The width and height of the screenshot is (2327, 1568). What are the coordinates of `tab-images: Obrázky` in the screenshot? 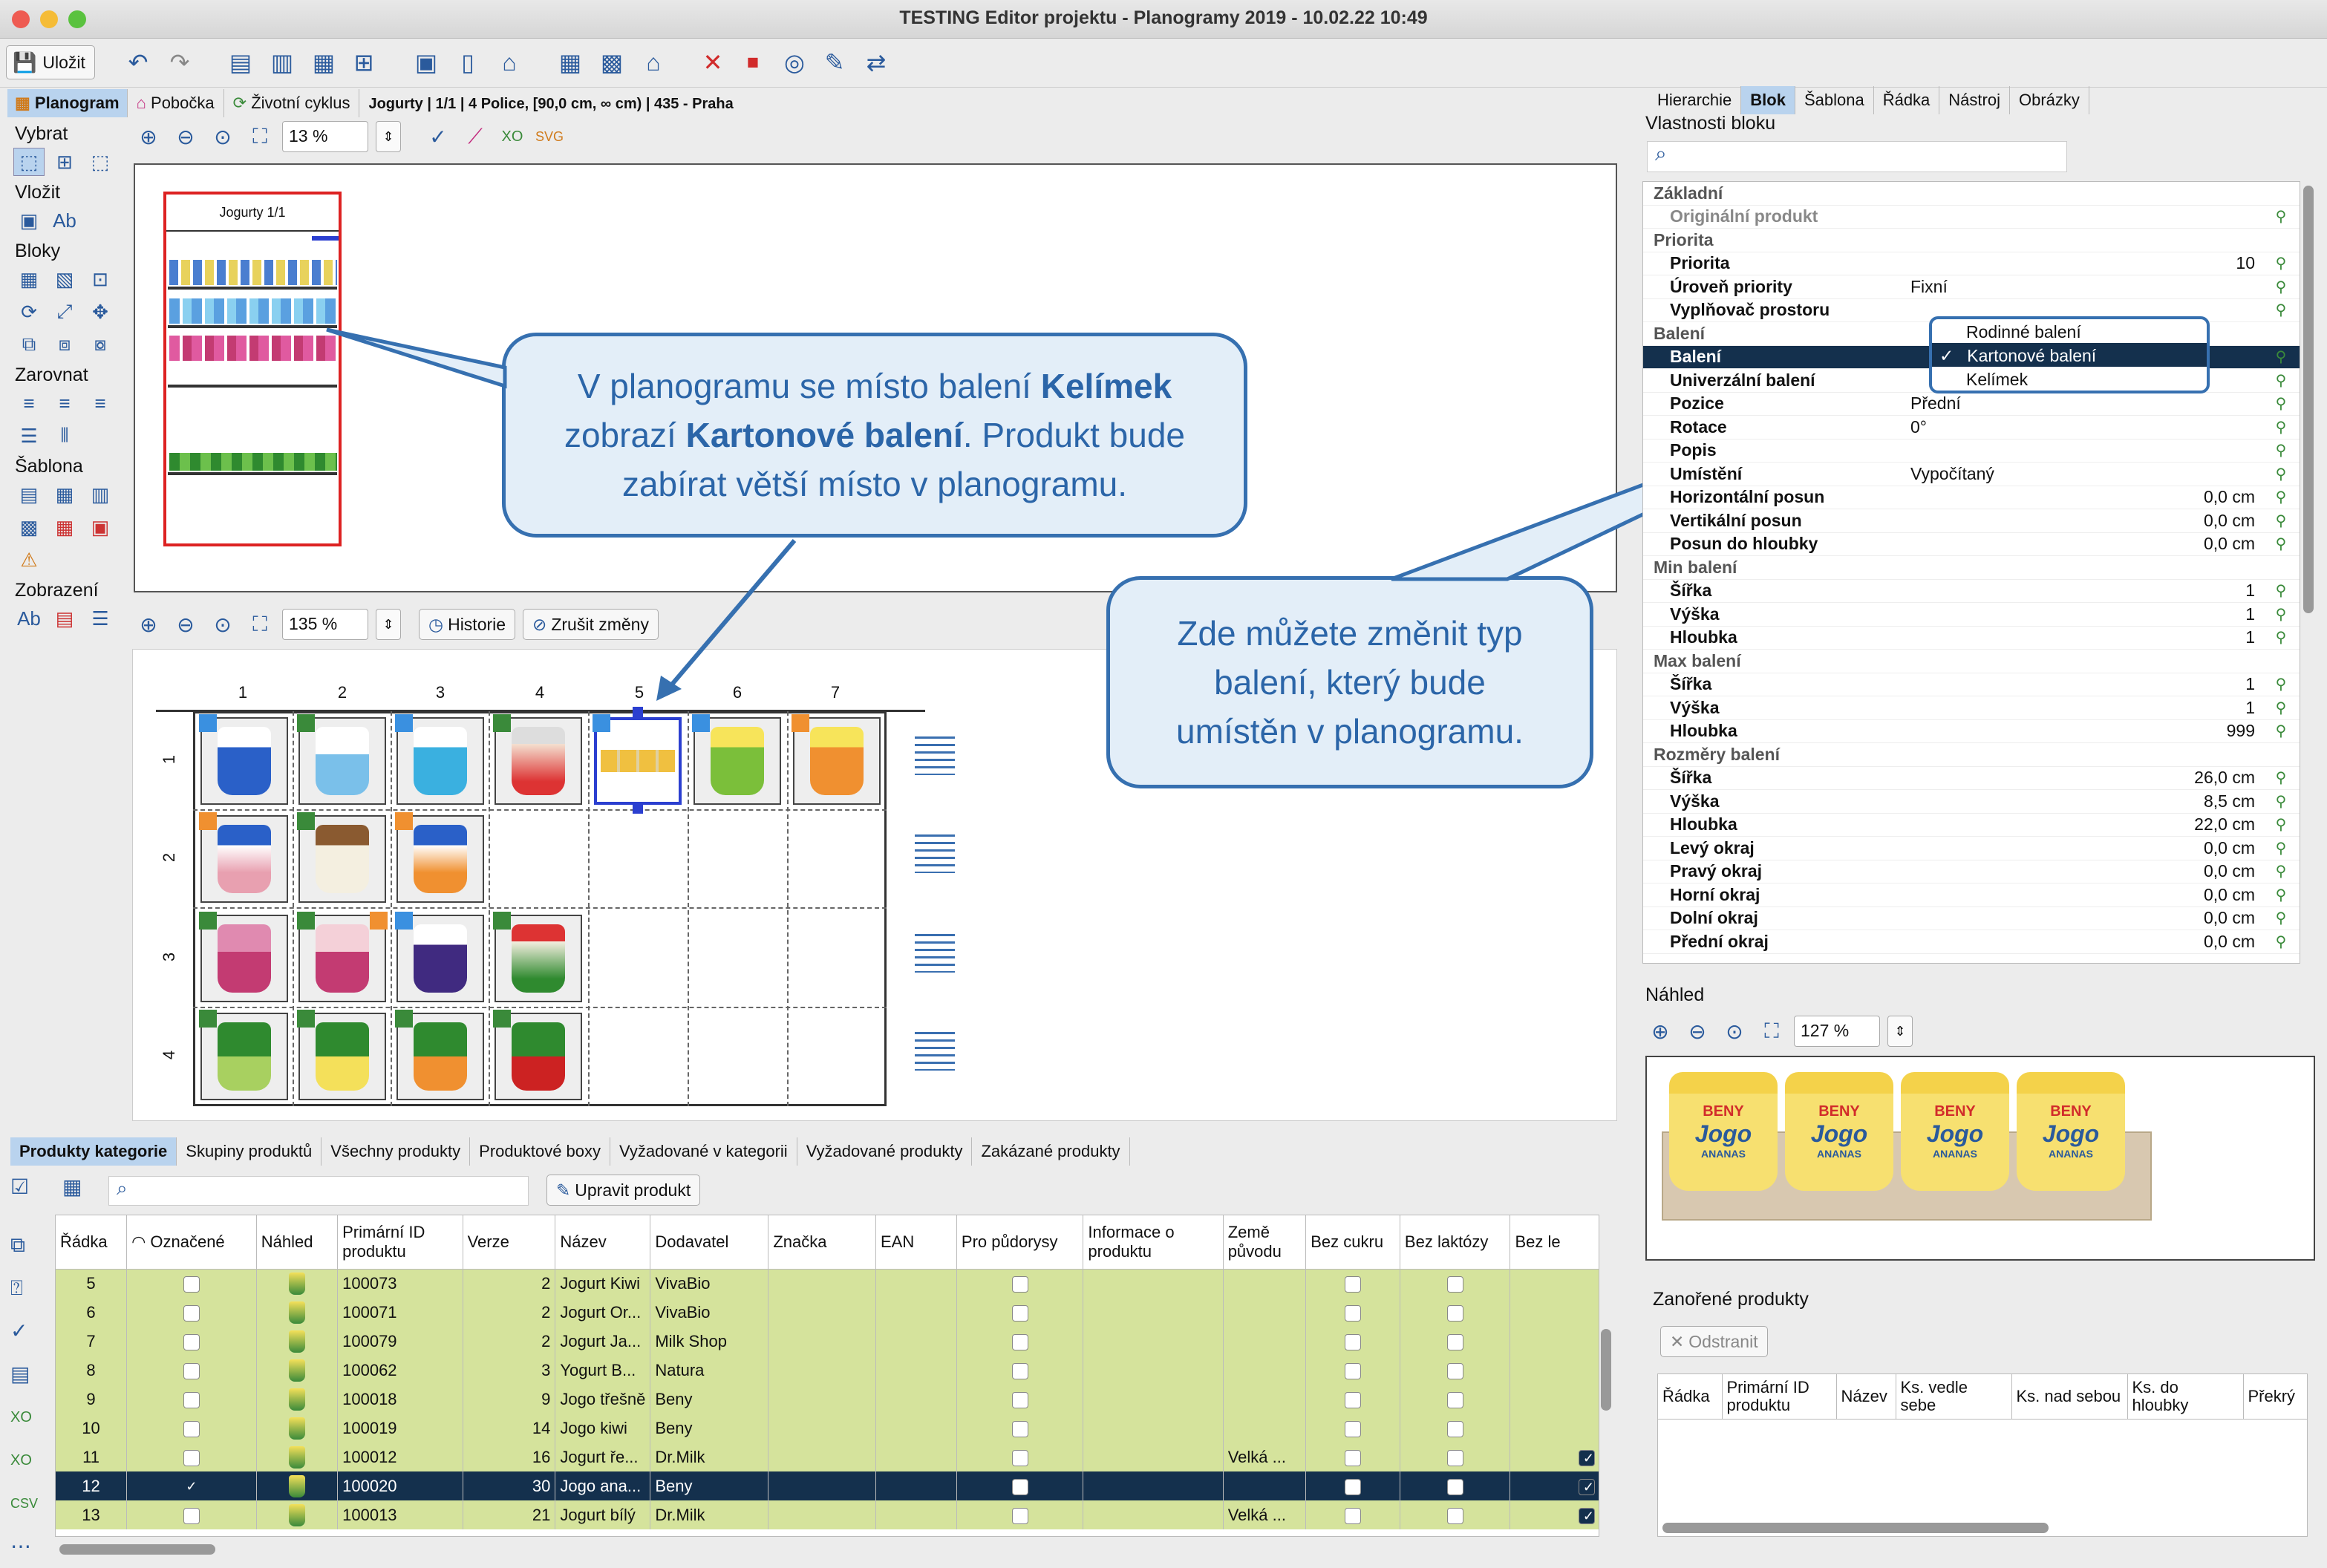 It's located at (2049, 100).